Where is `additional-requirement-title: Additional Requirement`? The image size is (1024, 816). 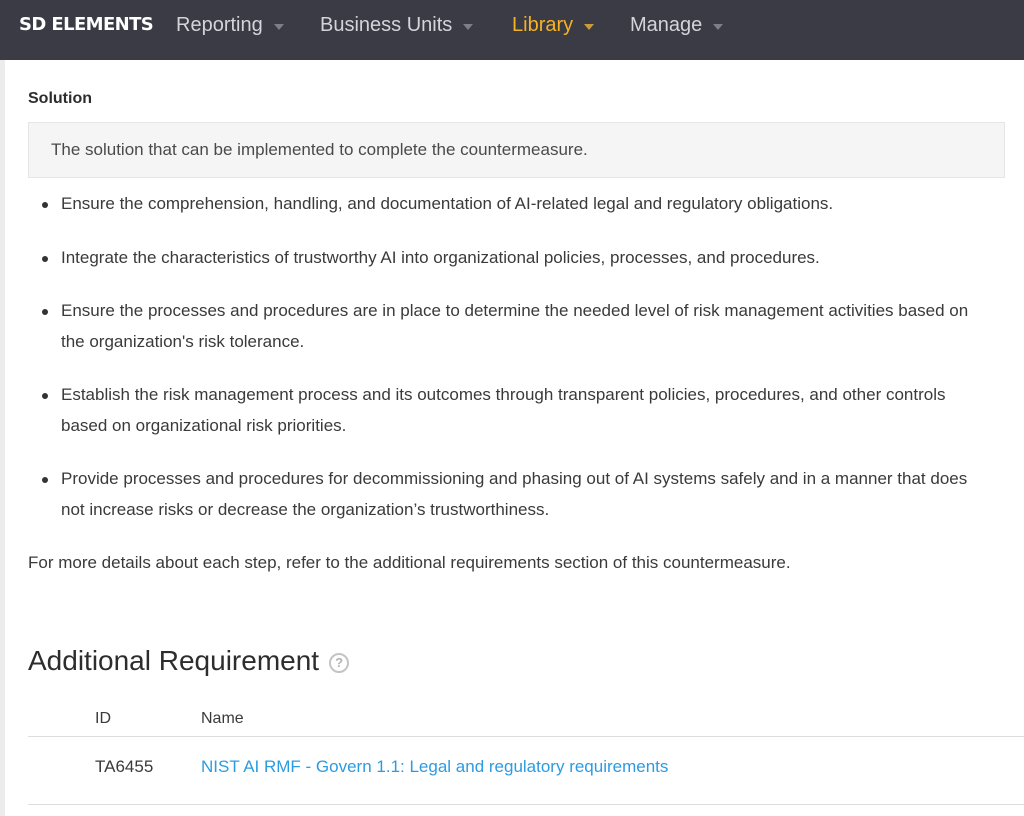 additional-requirement-title: Additional Requirement is located at coordinates (174, 660).